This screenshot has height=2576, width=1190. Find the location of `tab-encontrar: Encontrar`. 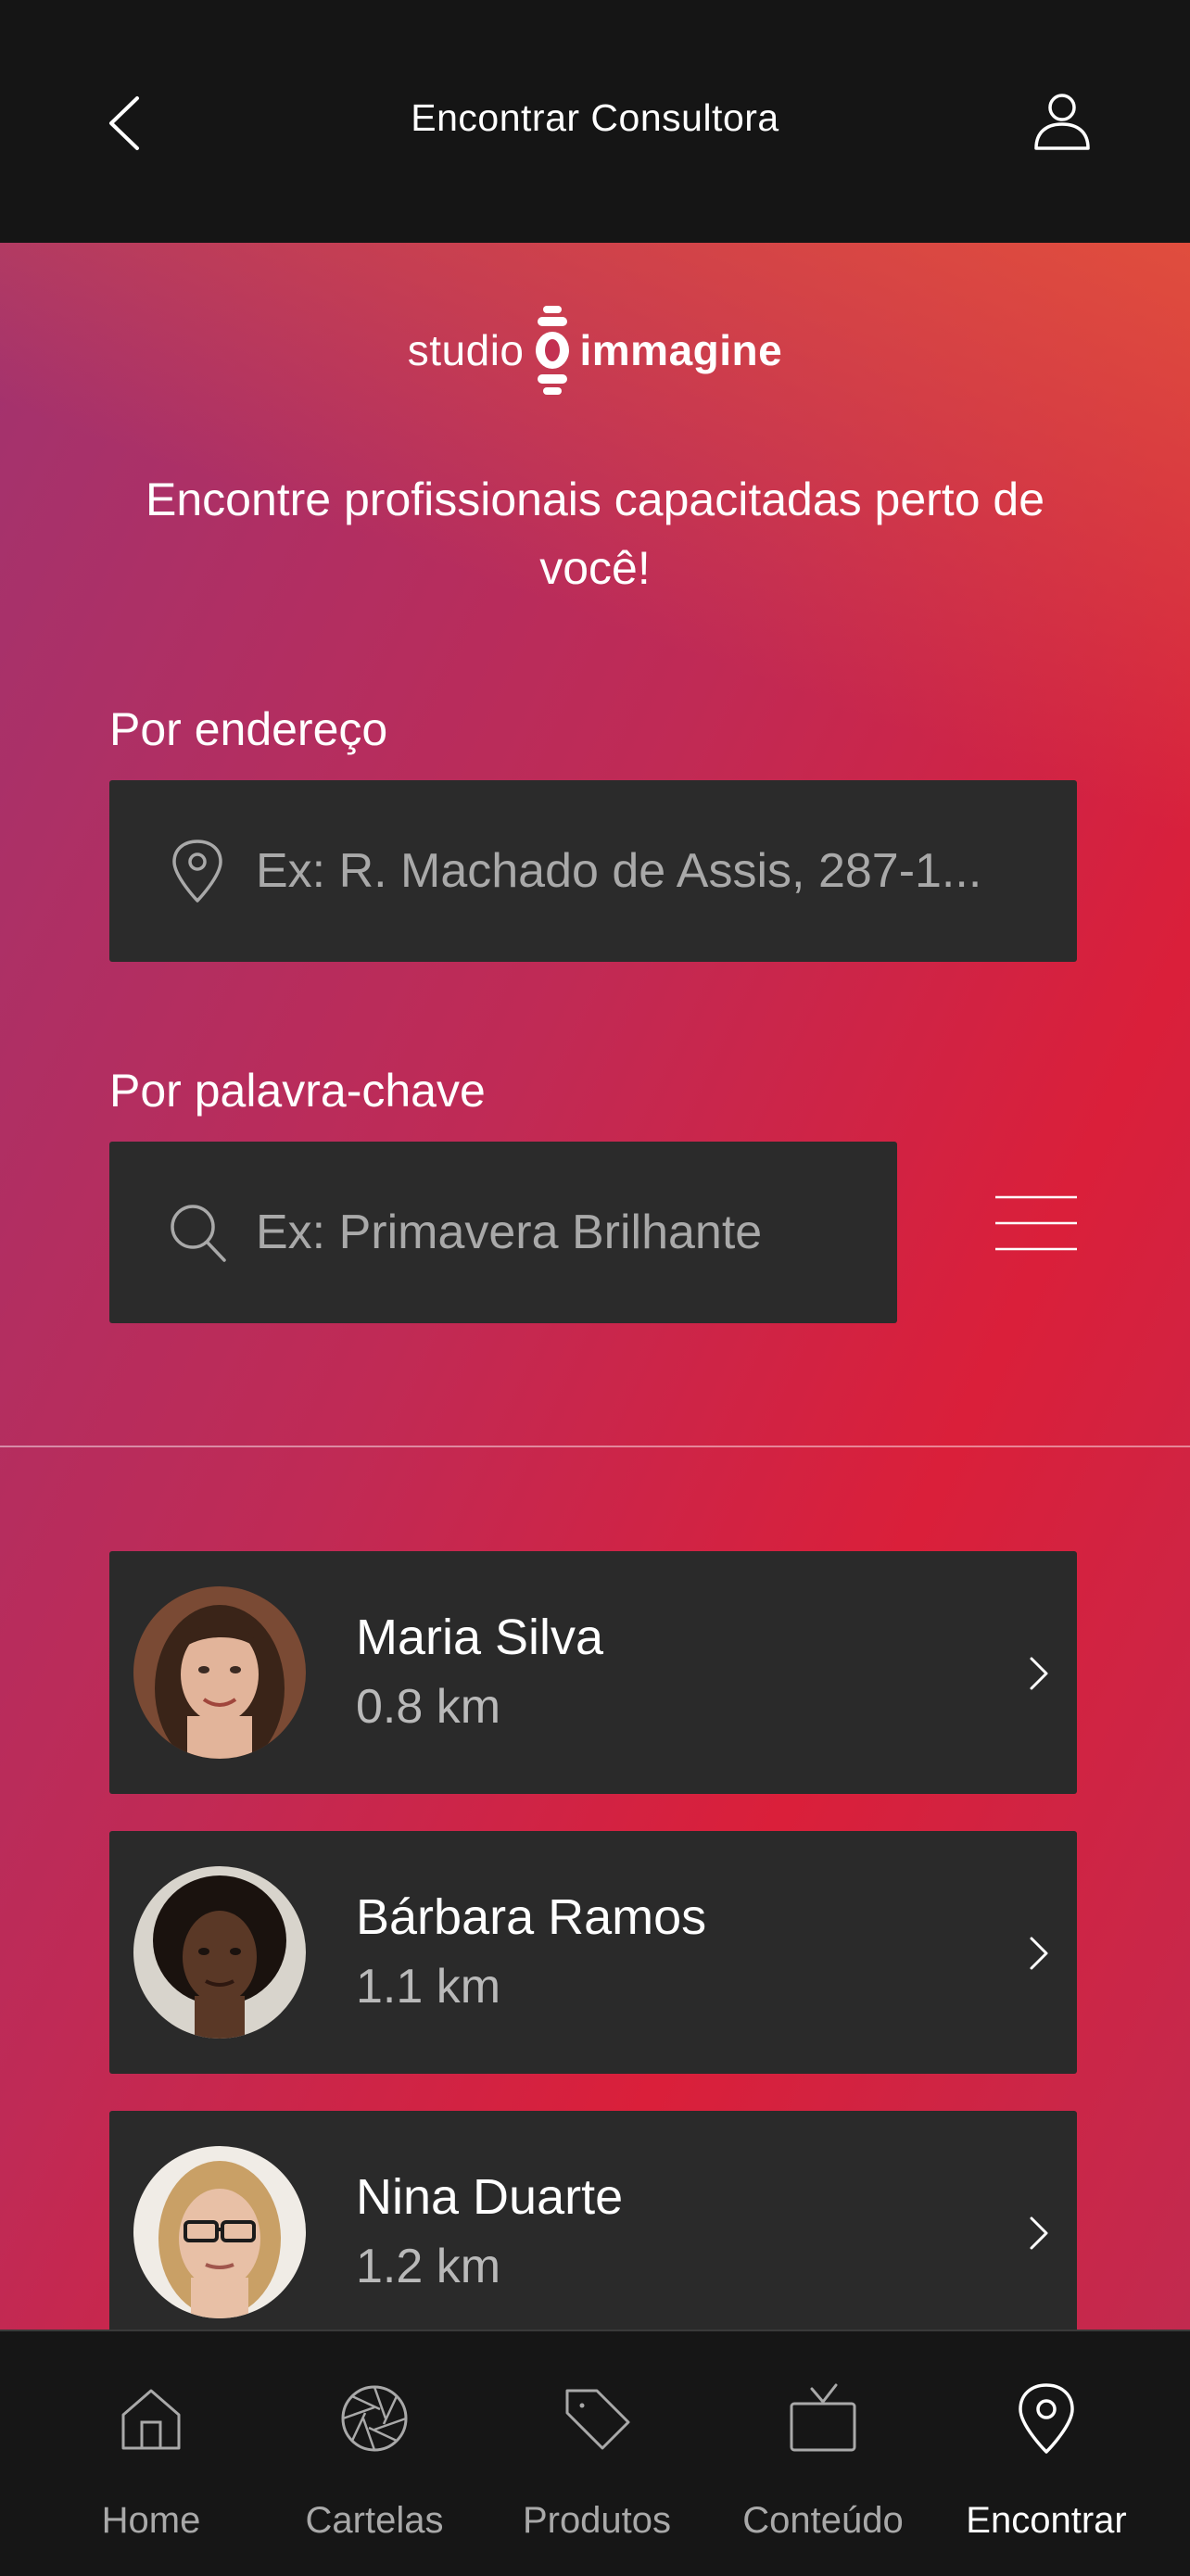

tab-encontrar: Encontrar is located at coordinates (1046, 2453).